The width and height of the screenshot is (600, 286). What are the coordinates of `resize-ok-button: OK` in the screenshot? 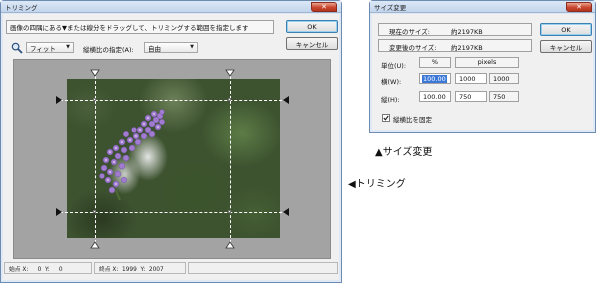 It's located at (566, 29).